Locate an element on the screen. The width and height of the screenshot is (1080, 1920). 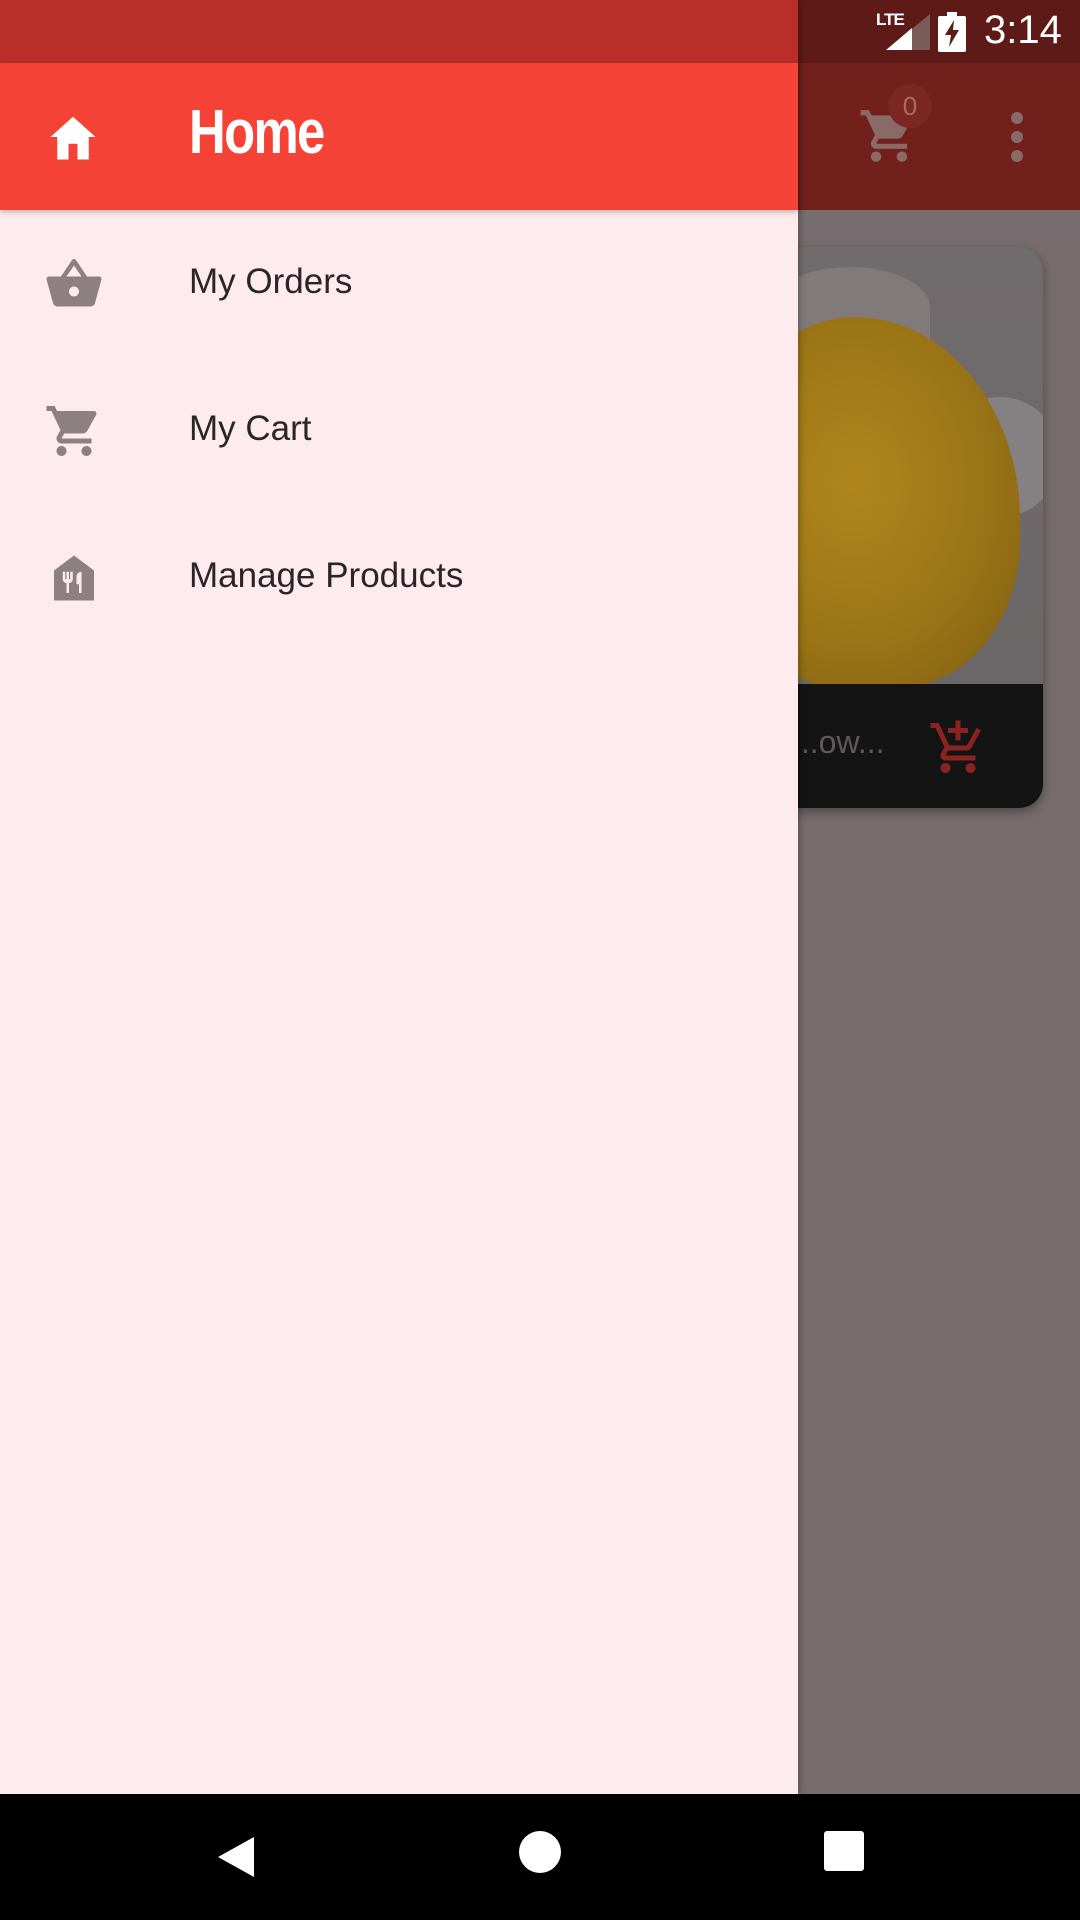
store-icon is located at coordinates (74, 578).